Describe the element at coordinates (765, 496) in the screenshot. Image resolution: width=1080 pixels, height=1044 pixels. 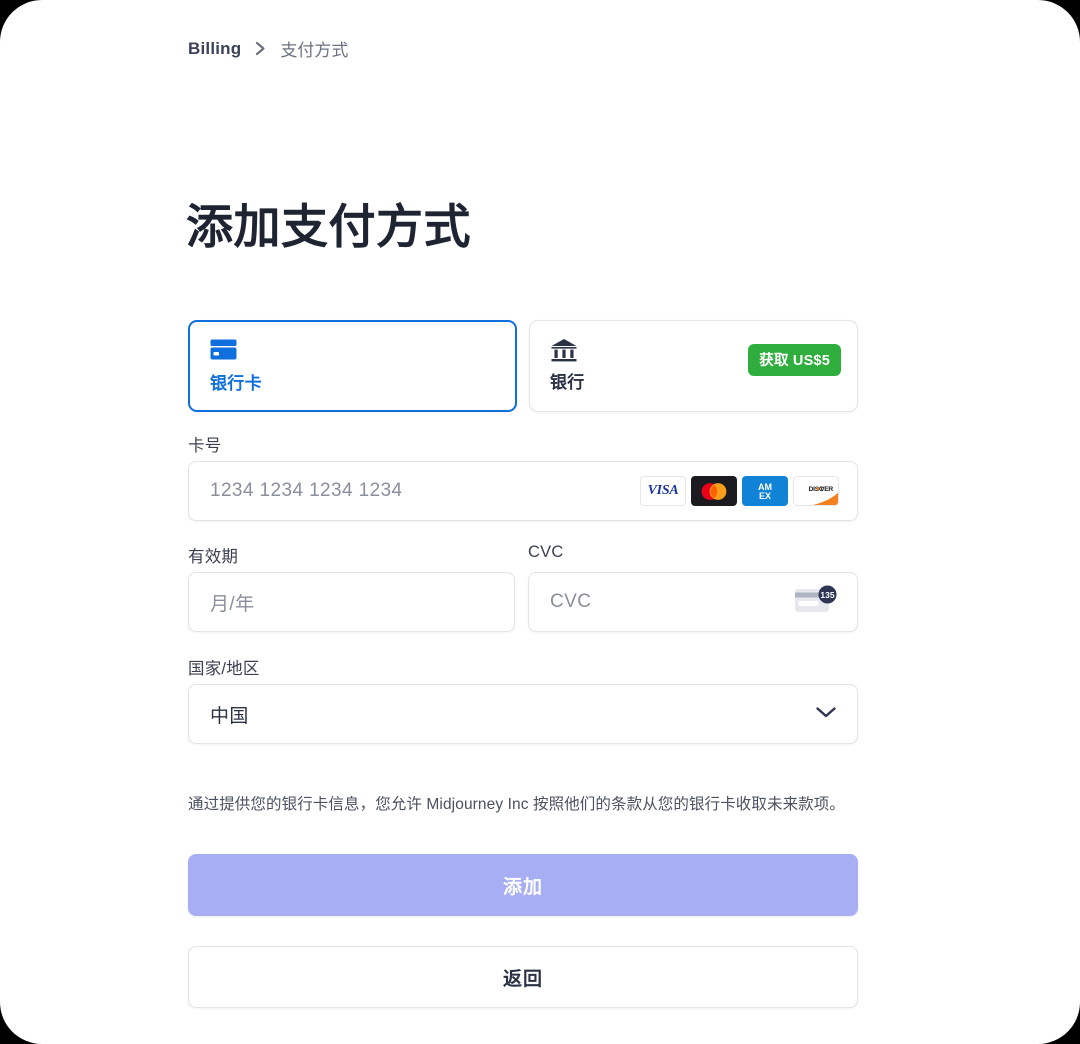
I see `svg-text: EX` at that location.